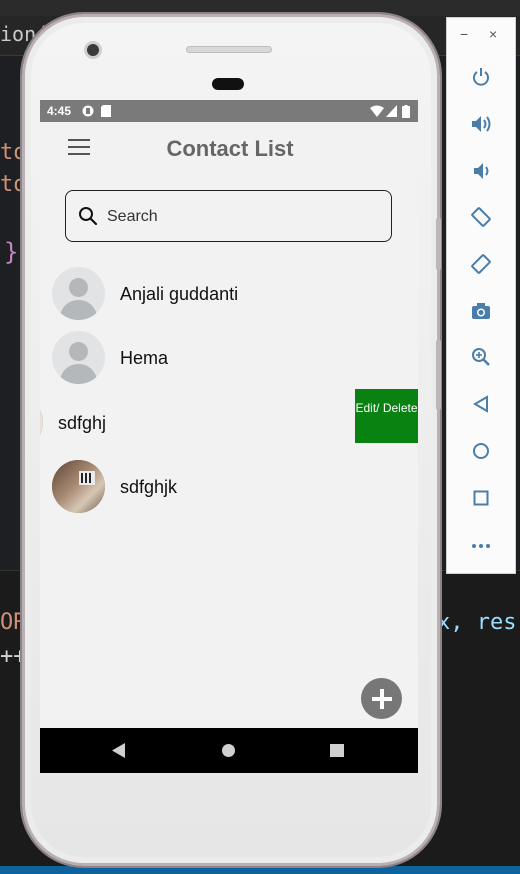 Image resolution: width=520 pixels, height=874 pixels. I want to click on phone-earpiece, so click(228, 84).